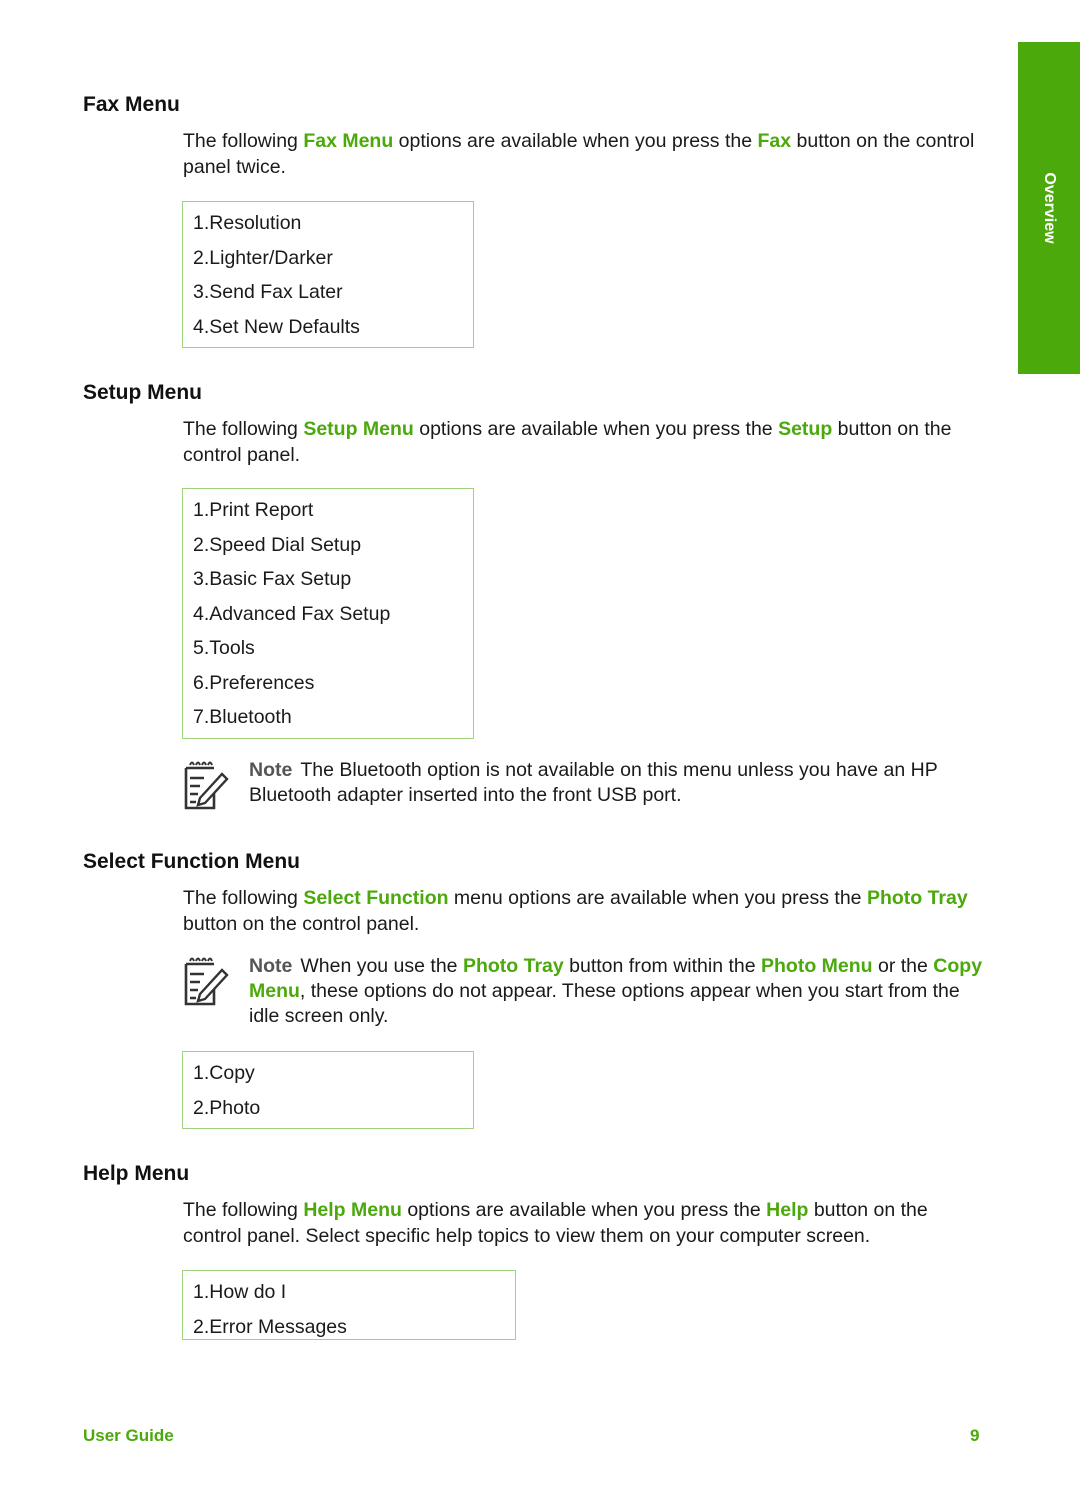 The height and width of the screenshot is (1495, 1080). I want to click on menu-option: 5.Tools, so click(224, 648).